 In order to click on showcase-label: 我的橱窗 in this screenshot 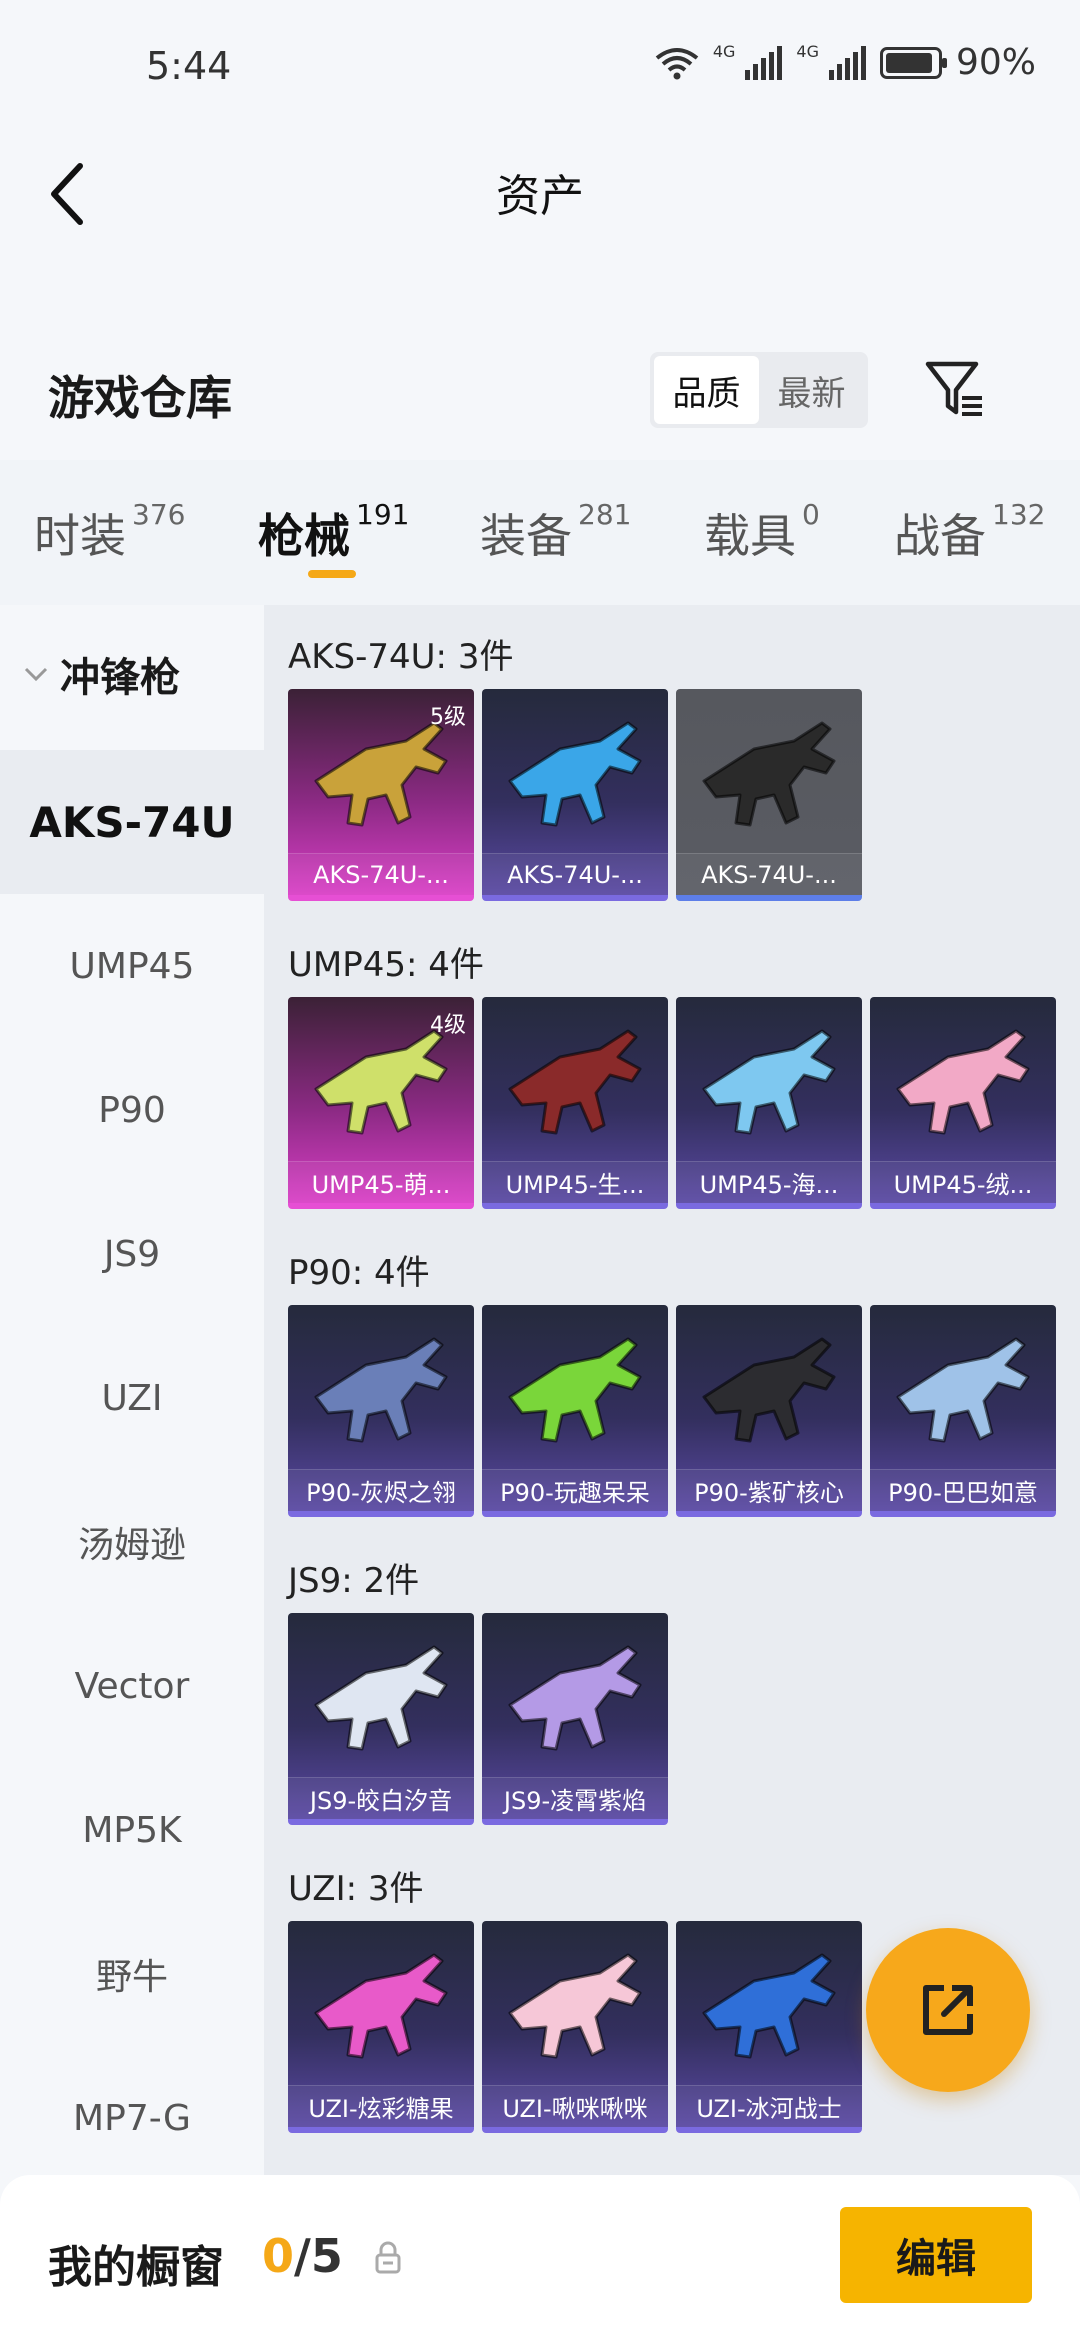, I will do `click(136, 2267)`.